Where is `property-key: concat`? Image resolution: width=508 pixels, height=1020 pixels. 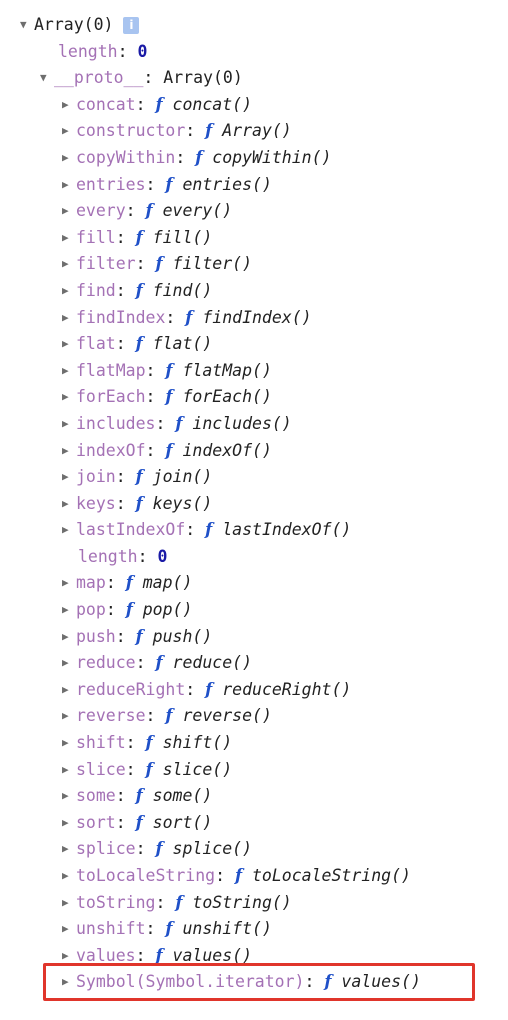 property-key: concat is located at coordinates (106, 104).